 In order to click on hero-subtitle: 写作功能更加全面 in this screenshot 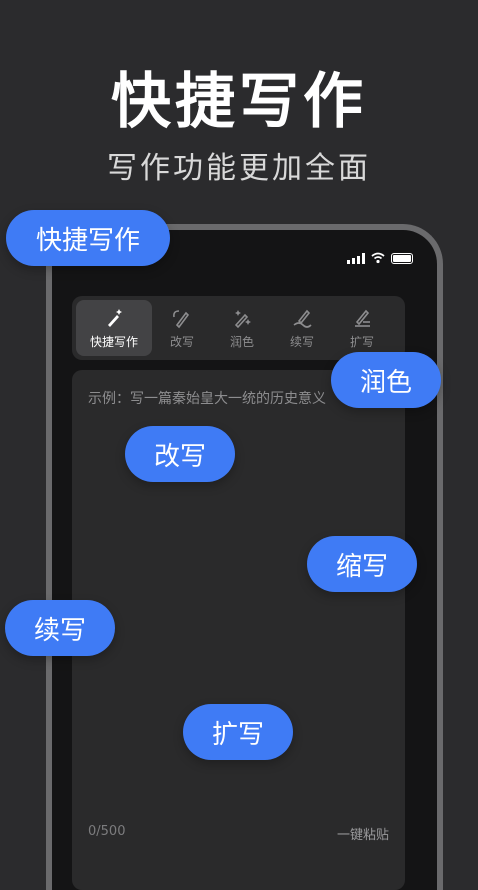, I will do `click(239, 168)`.